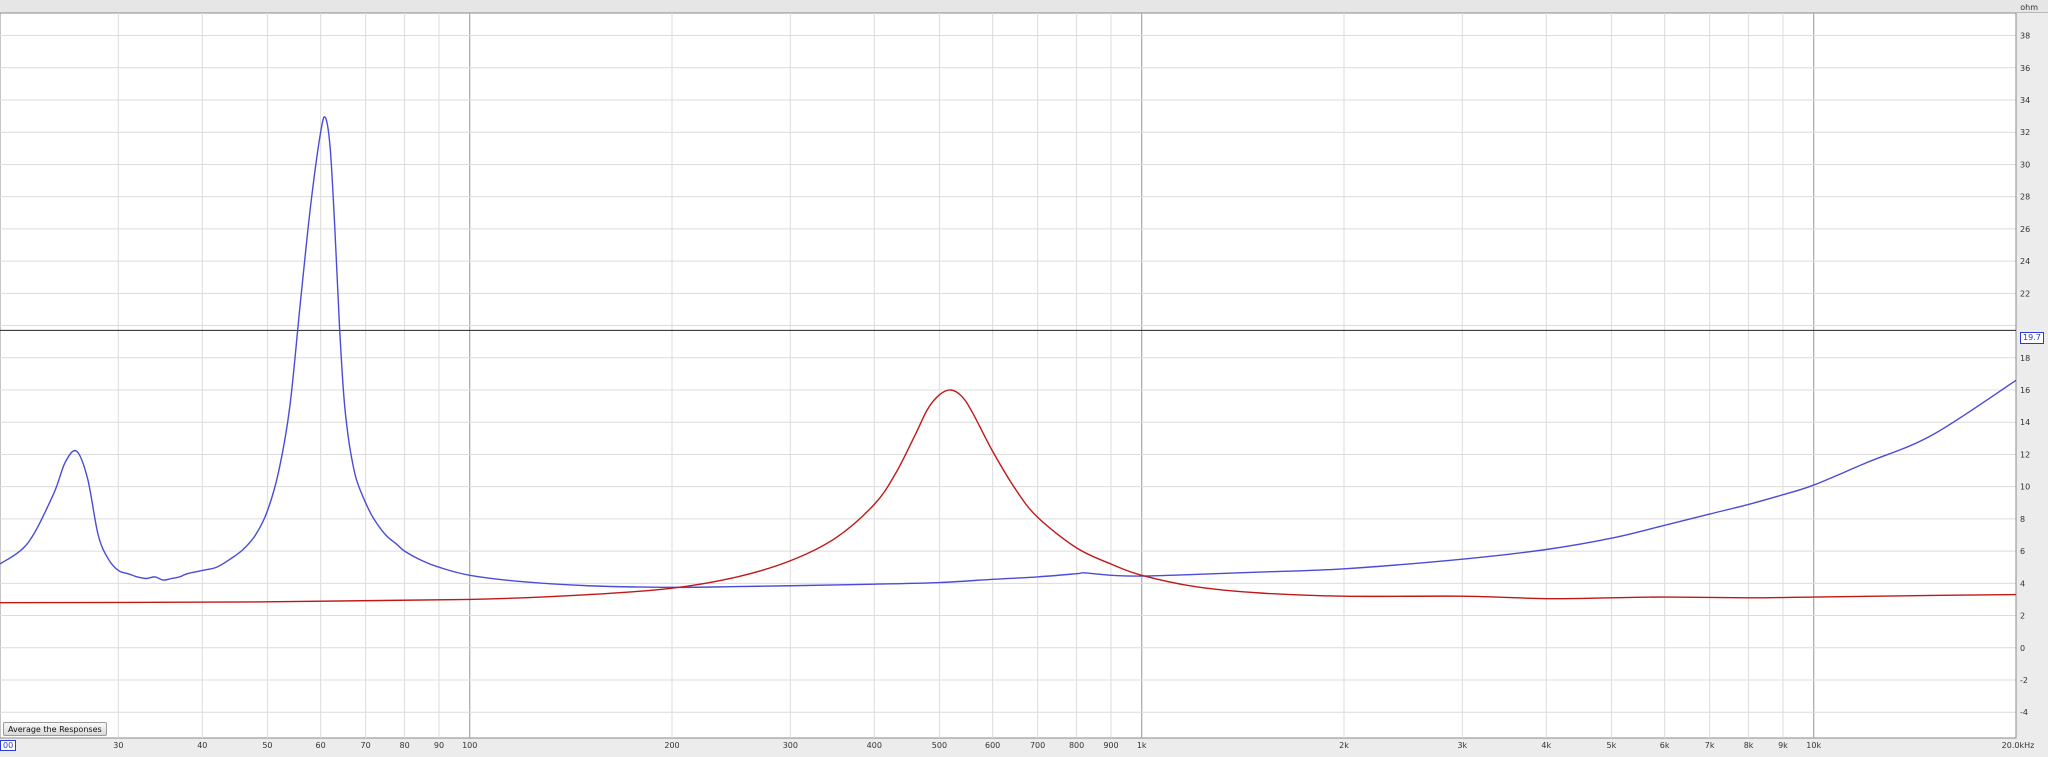  Describe the element at coordinates (2025, 68) in the screenshot. I see `y-tick-label: 36` at that location.